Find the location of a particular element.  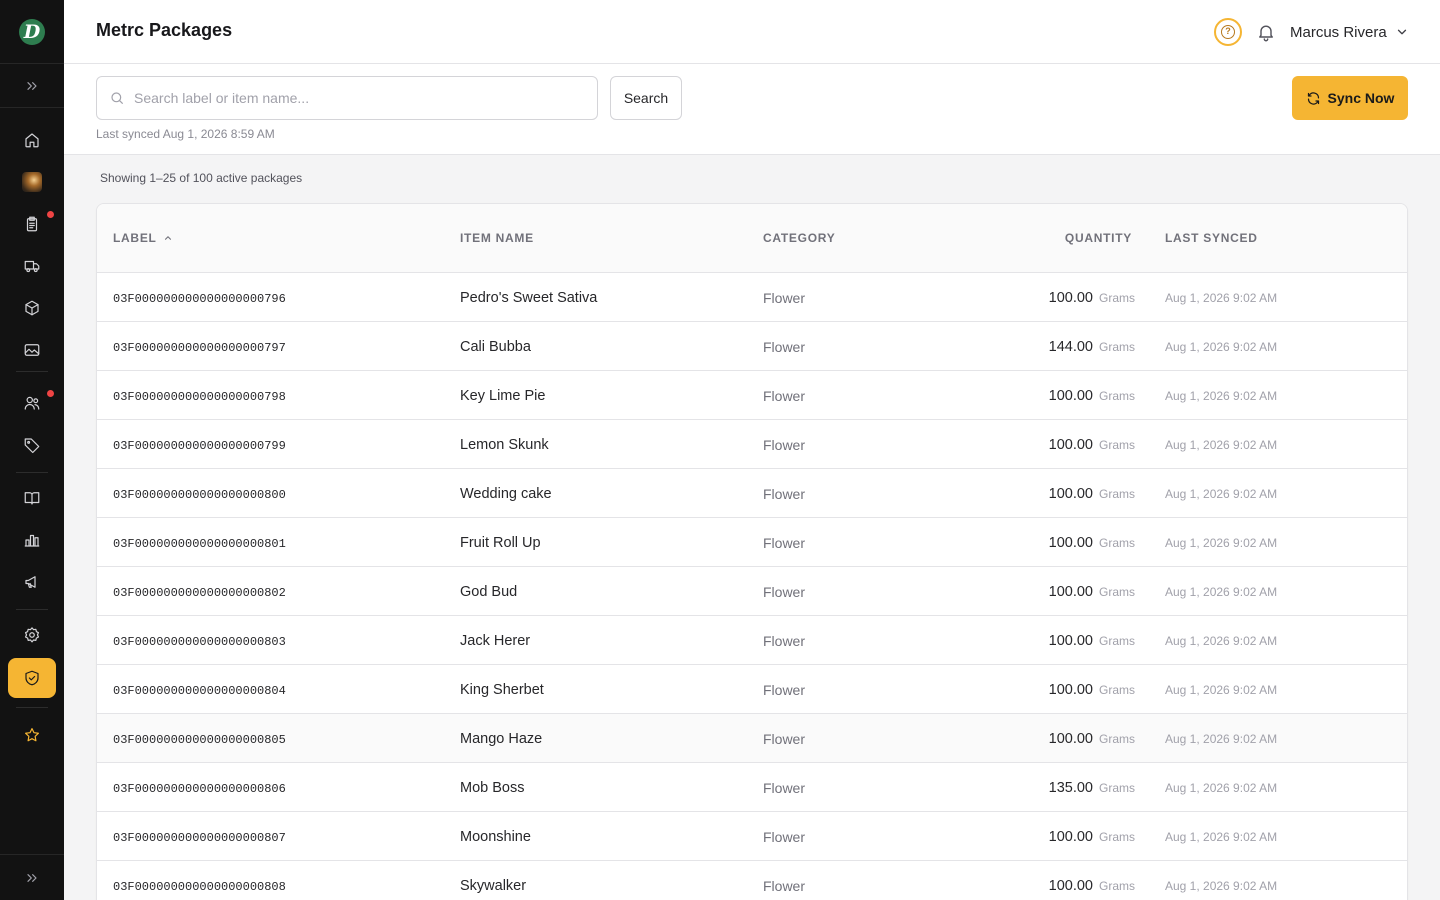

truck-icon is located at coordinates (32, 266).